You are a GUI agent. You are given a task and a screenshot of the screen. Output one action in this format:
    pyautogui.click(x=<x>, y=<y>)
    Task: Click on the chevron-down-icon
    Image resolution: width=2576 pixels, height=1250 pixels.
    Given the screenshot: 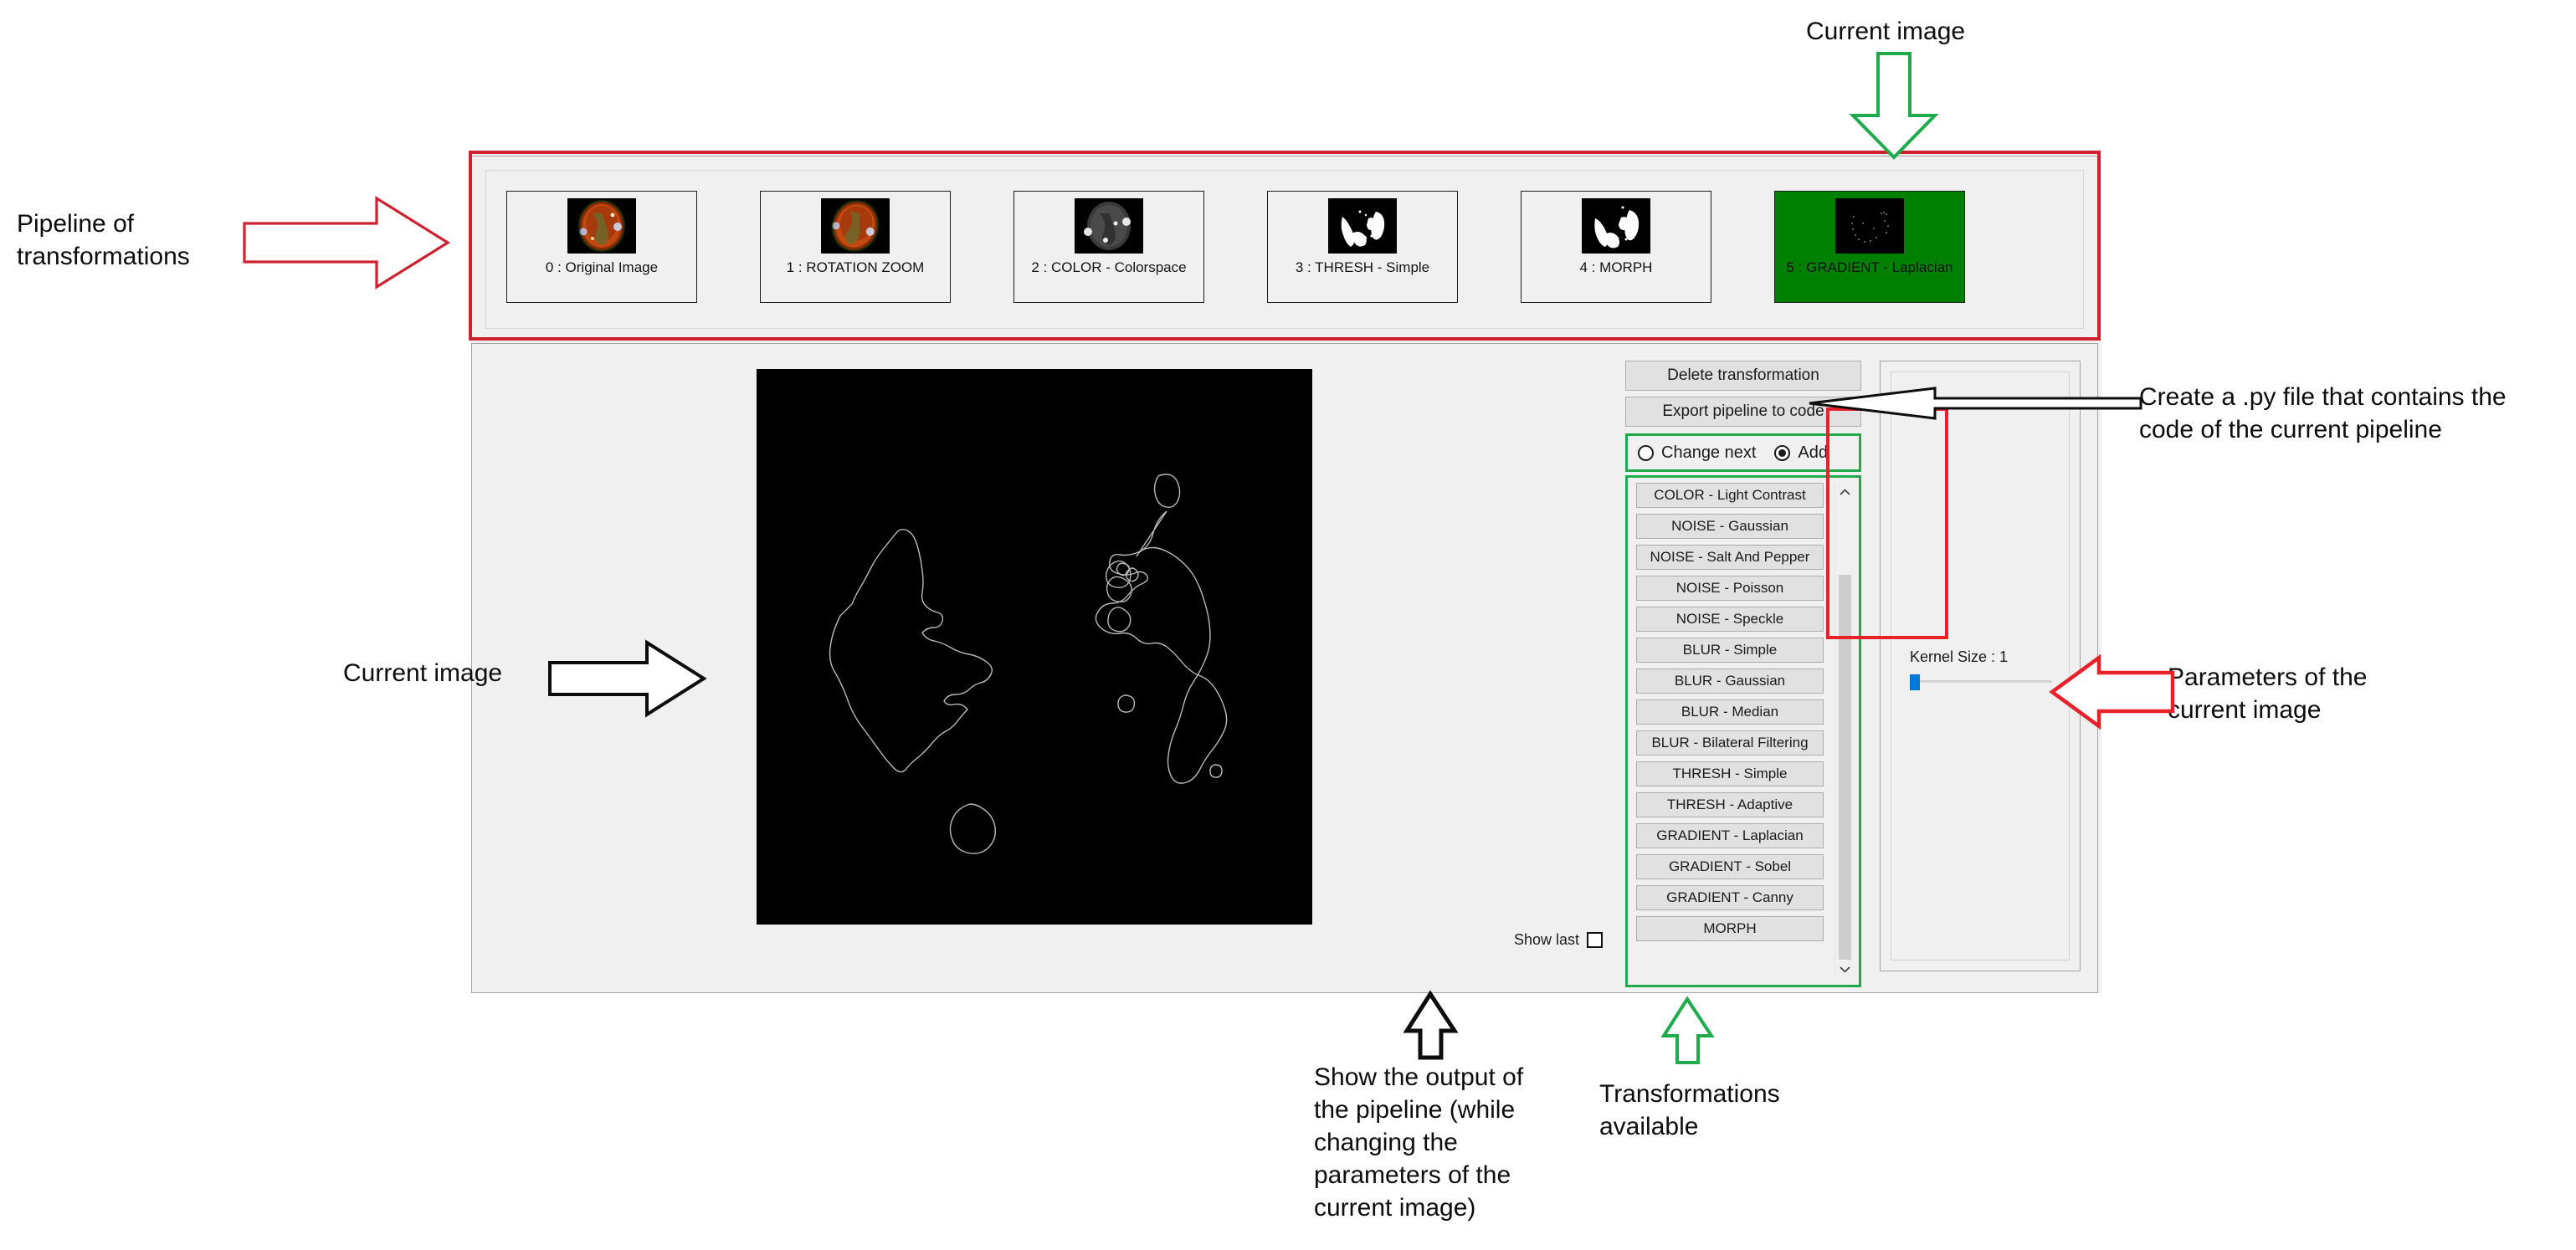 What is the action you would take?
    pyautogui.click(x=1844, y=969)
    